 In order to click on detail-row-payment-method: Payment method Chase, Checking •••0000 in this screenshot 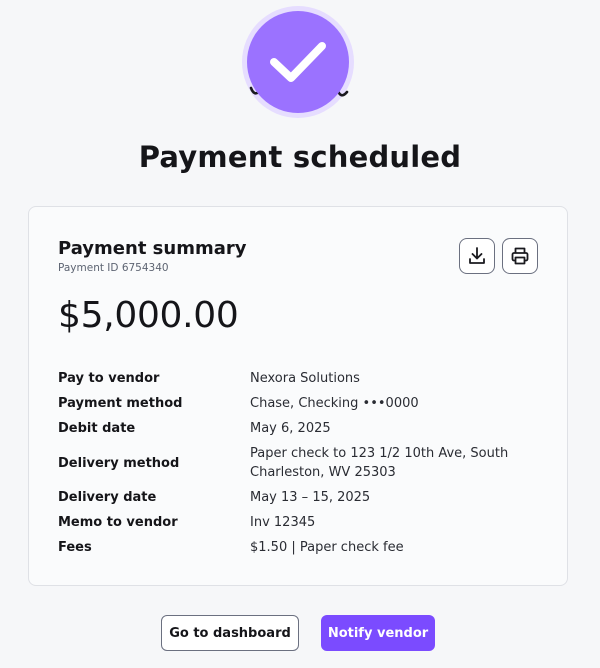, I will do `click(303, 403)`.